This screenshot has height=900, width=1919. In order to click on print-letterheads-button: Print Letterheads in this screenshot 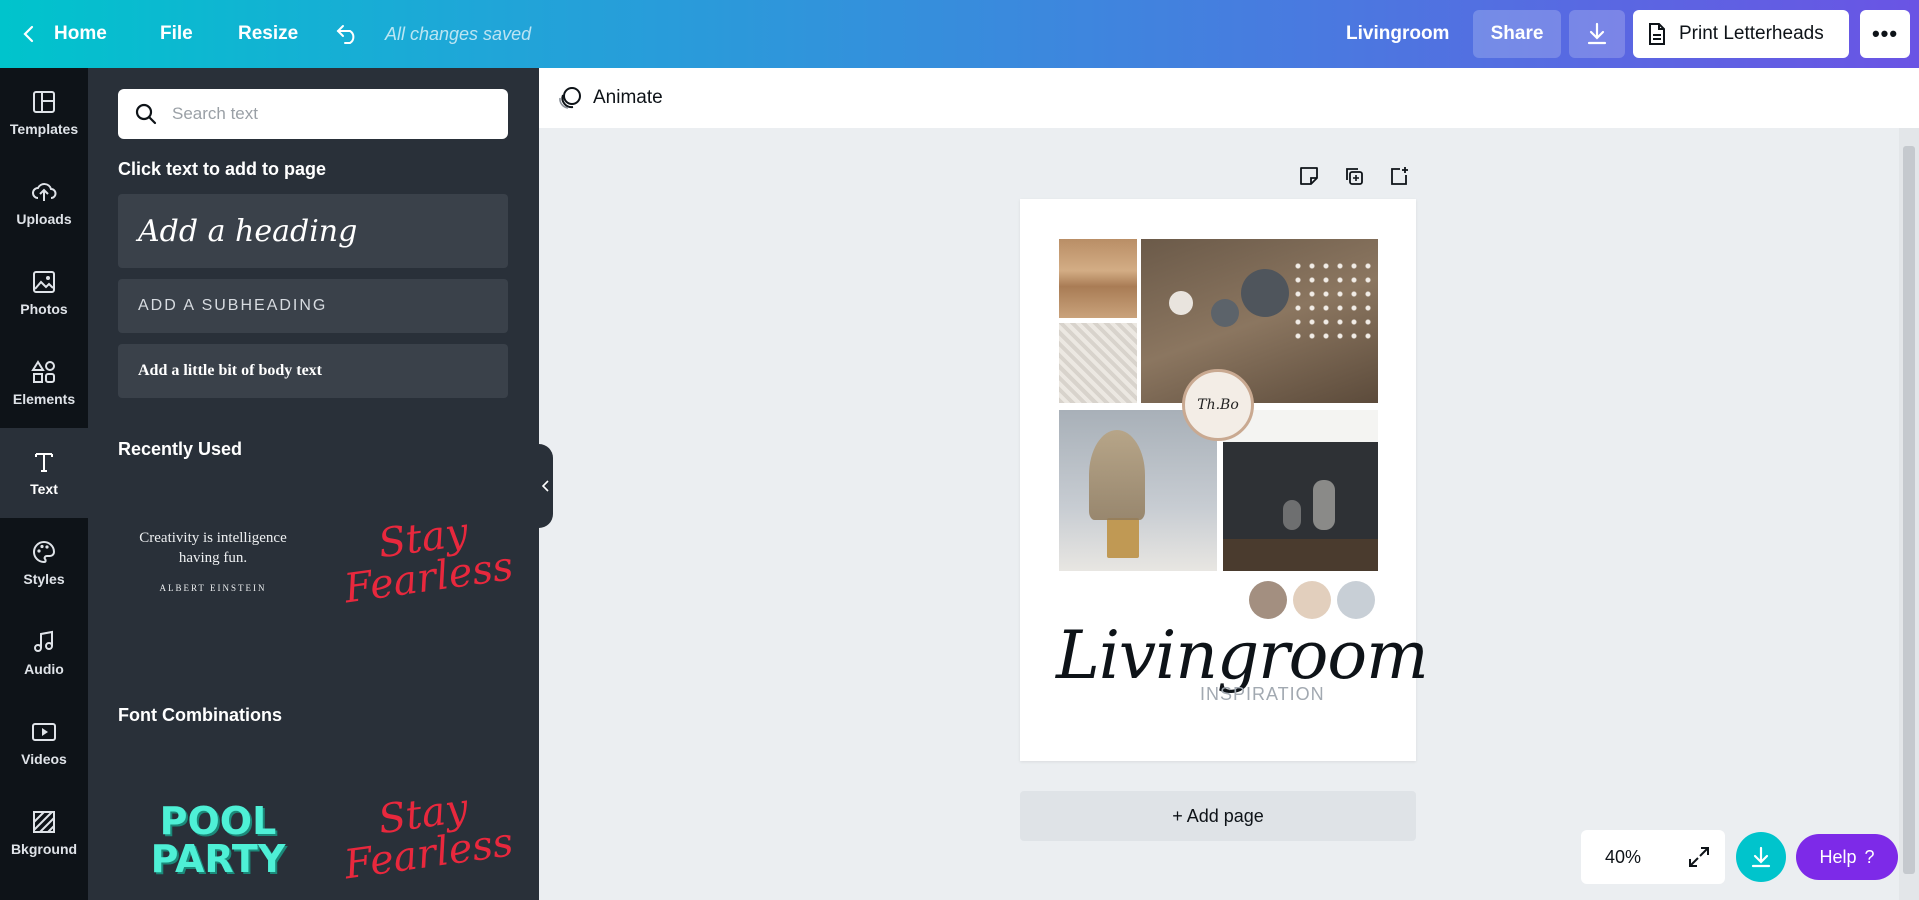, I will do `click(1741, 34)`.